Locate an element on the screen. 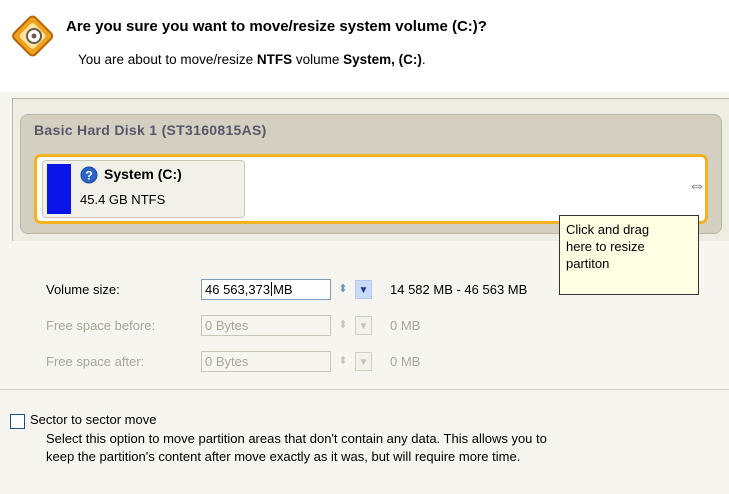 The image size is (729, 494). volume-size-spinner-icon: ⬍ is located at coordinates (343, 289).